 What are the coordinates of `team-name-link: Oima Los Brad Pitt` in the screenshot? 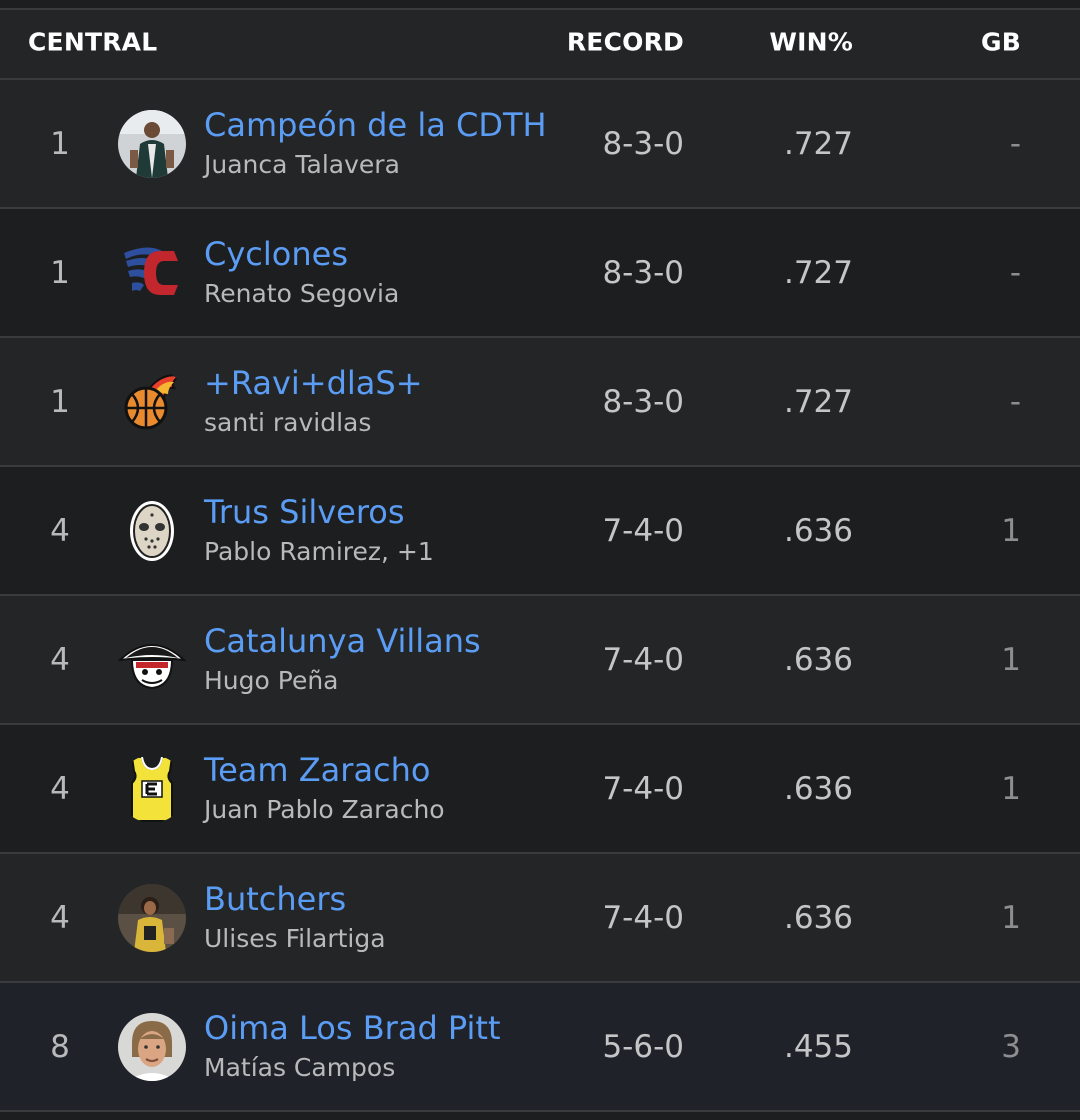 It's located at (352, 1028).